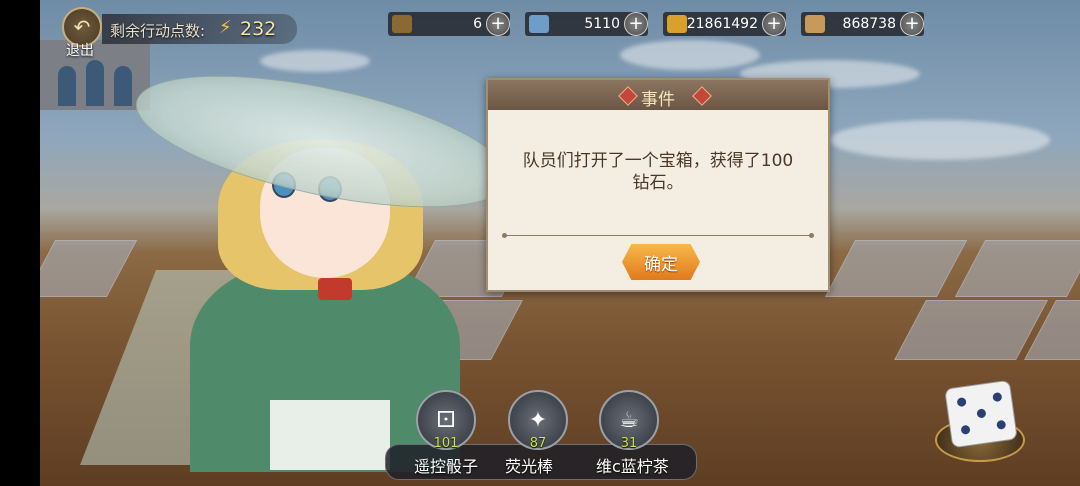 The height and width of the screenshot is (486, 1080). Describe the element at coordinates (477, 24) in the screenshot. I see `resource-value: 6` at that location.